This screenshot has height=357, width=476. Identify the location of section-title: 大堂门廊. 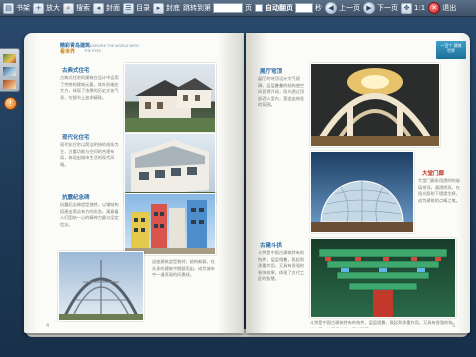
(433, 174).